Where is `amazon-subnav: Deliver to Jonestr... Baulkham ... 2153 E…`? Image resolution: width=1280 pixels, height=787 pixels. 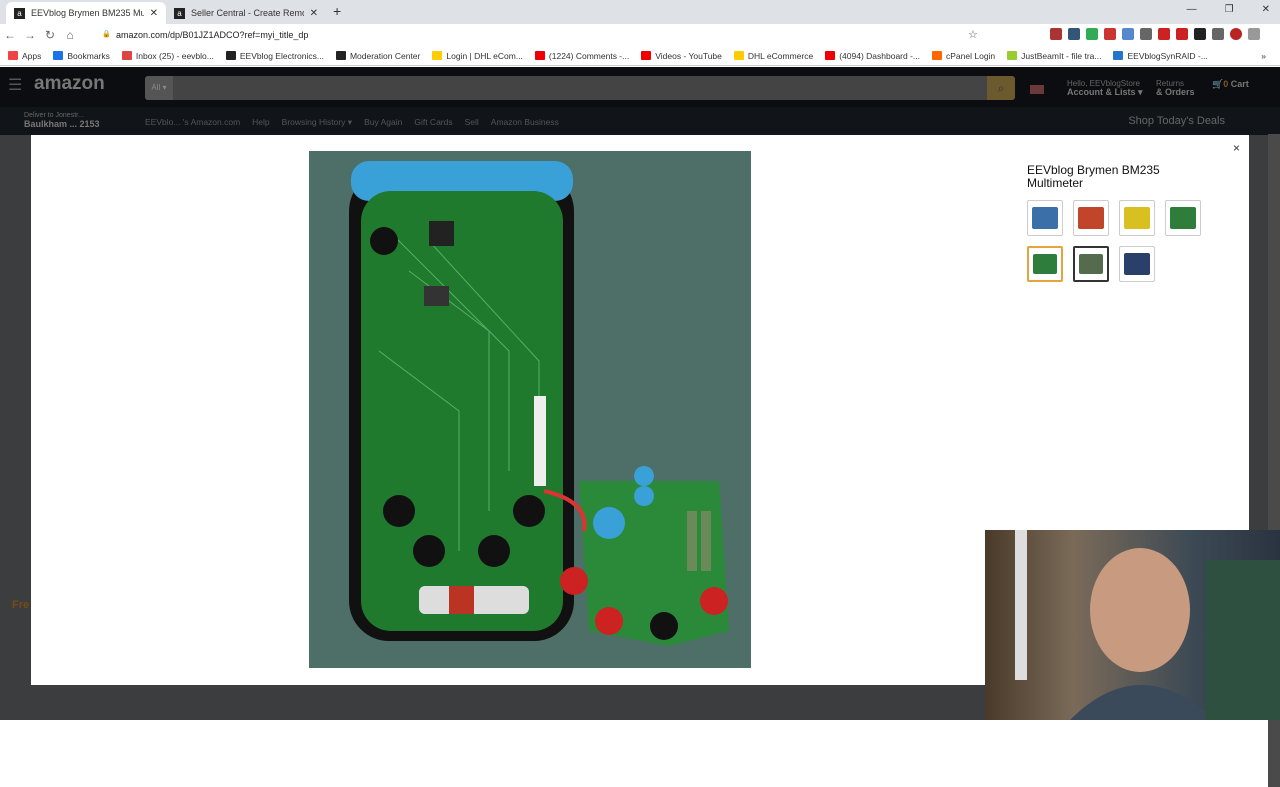
amazon-subnav: Deliver to Jonestr... Baulkham ... 2153 E… is located at coordinates (640, 121).